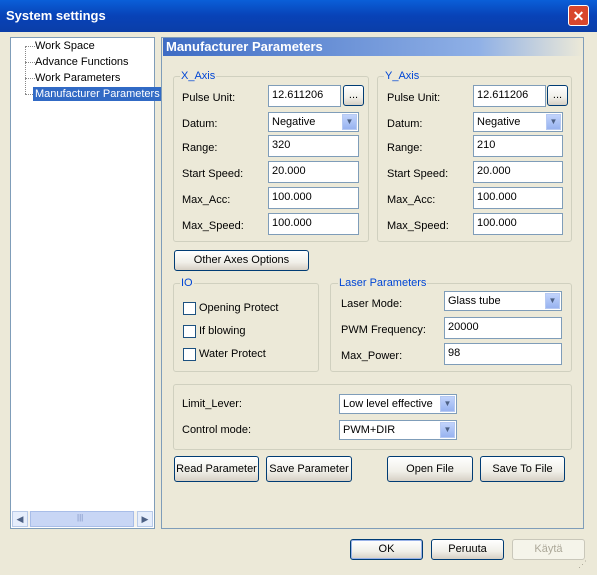 The width and height of the screenshot is (597, 575). Describe the element at coordinates (309, 469) in the screenshot. I see `save-parameter-button: Save Parameter` at that location.